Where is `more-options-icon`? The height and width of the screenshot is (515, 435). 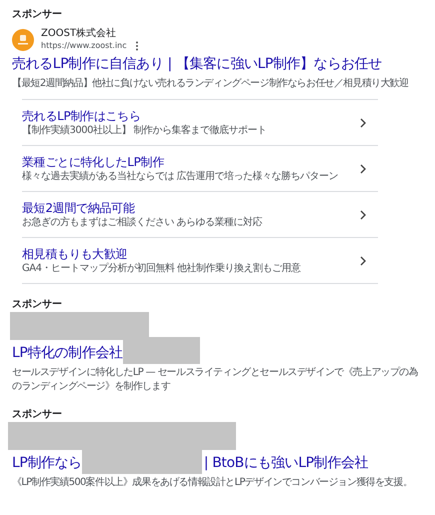 more-options-icon is located at coordinates (136, 45).